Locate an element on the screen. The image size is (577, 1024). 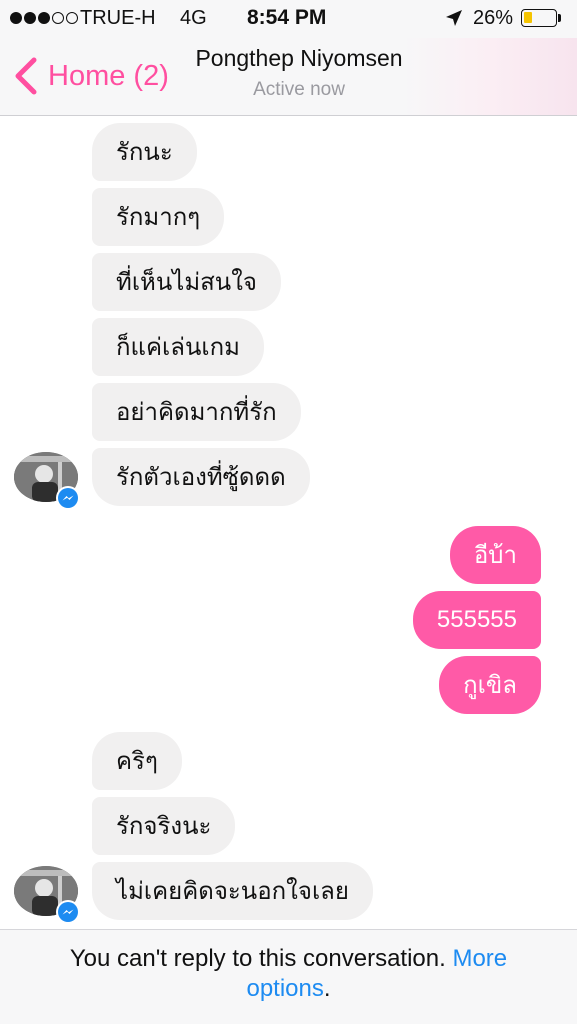
signal-strength-icon is located at coordinates (44, 18).